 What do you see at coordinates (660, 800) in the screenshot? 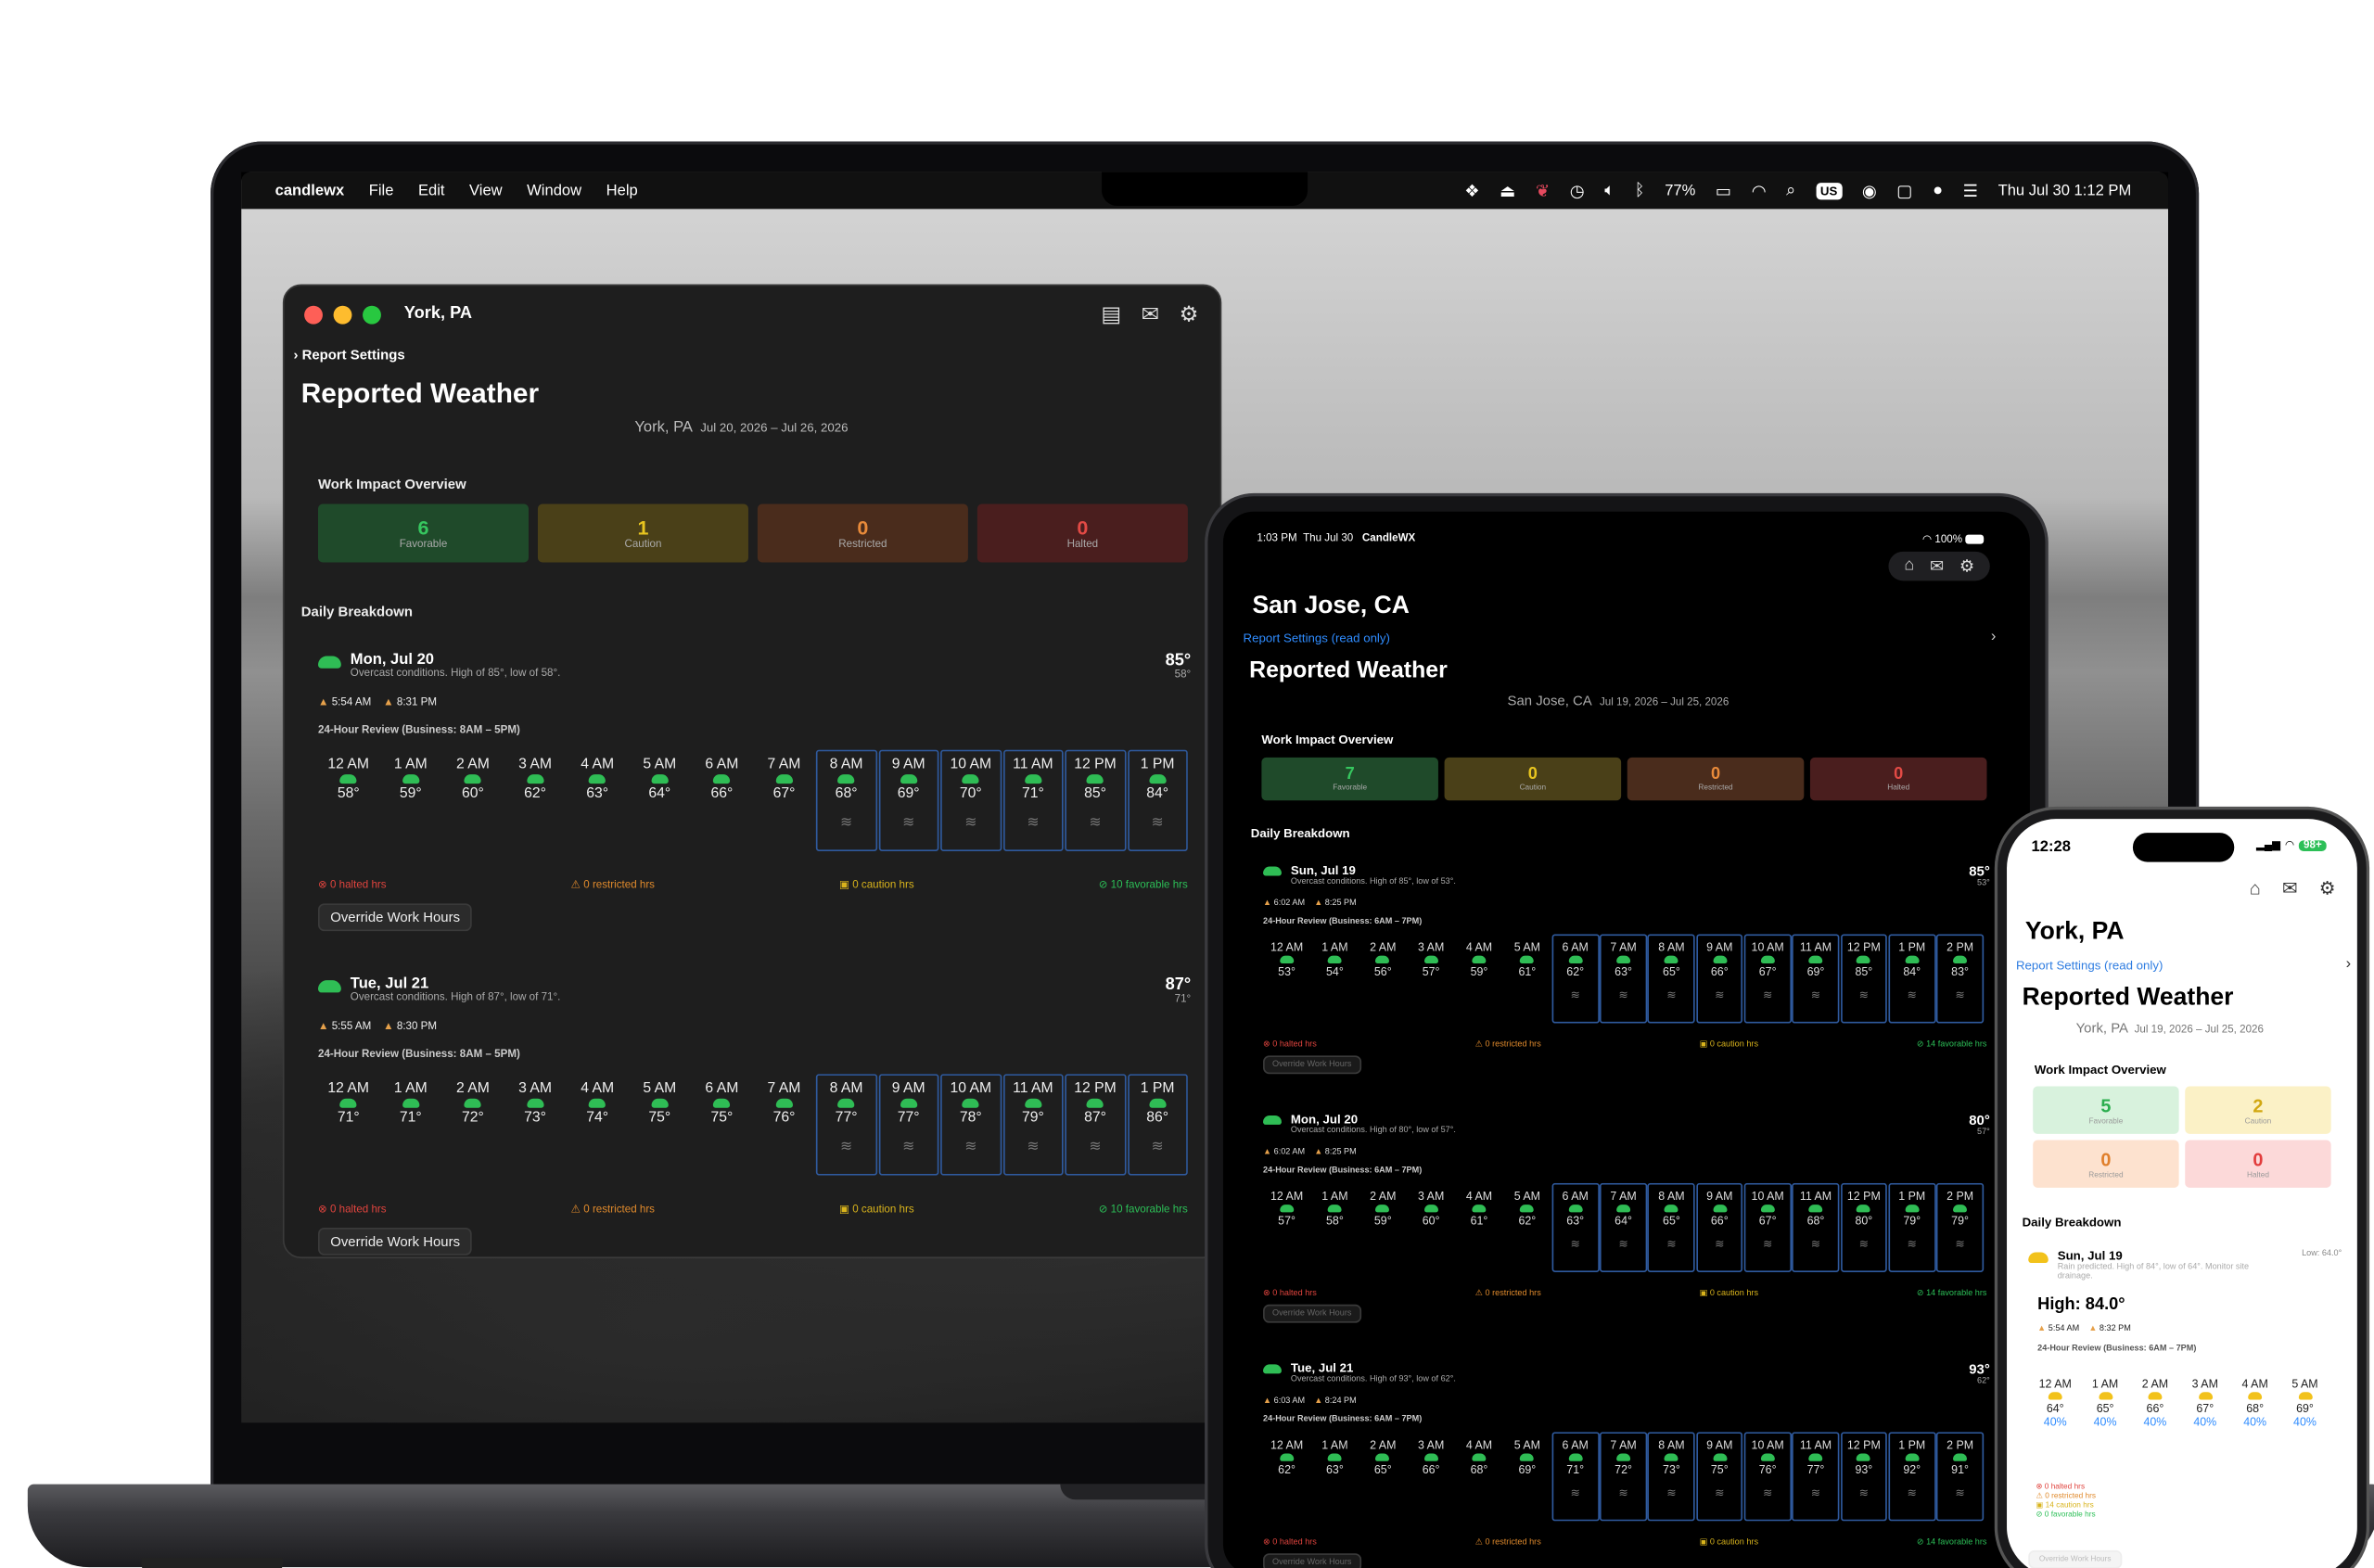
I see `hour-cell: 5 AM 64°` at bounding box center [660, 800].